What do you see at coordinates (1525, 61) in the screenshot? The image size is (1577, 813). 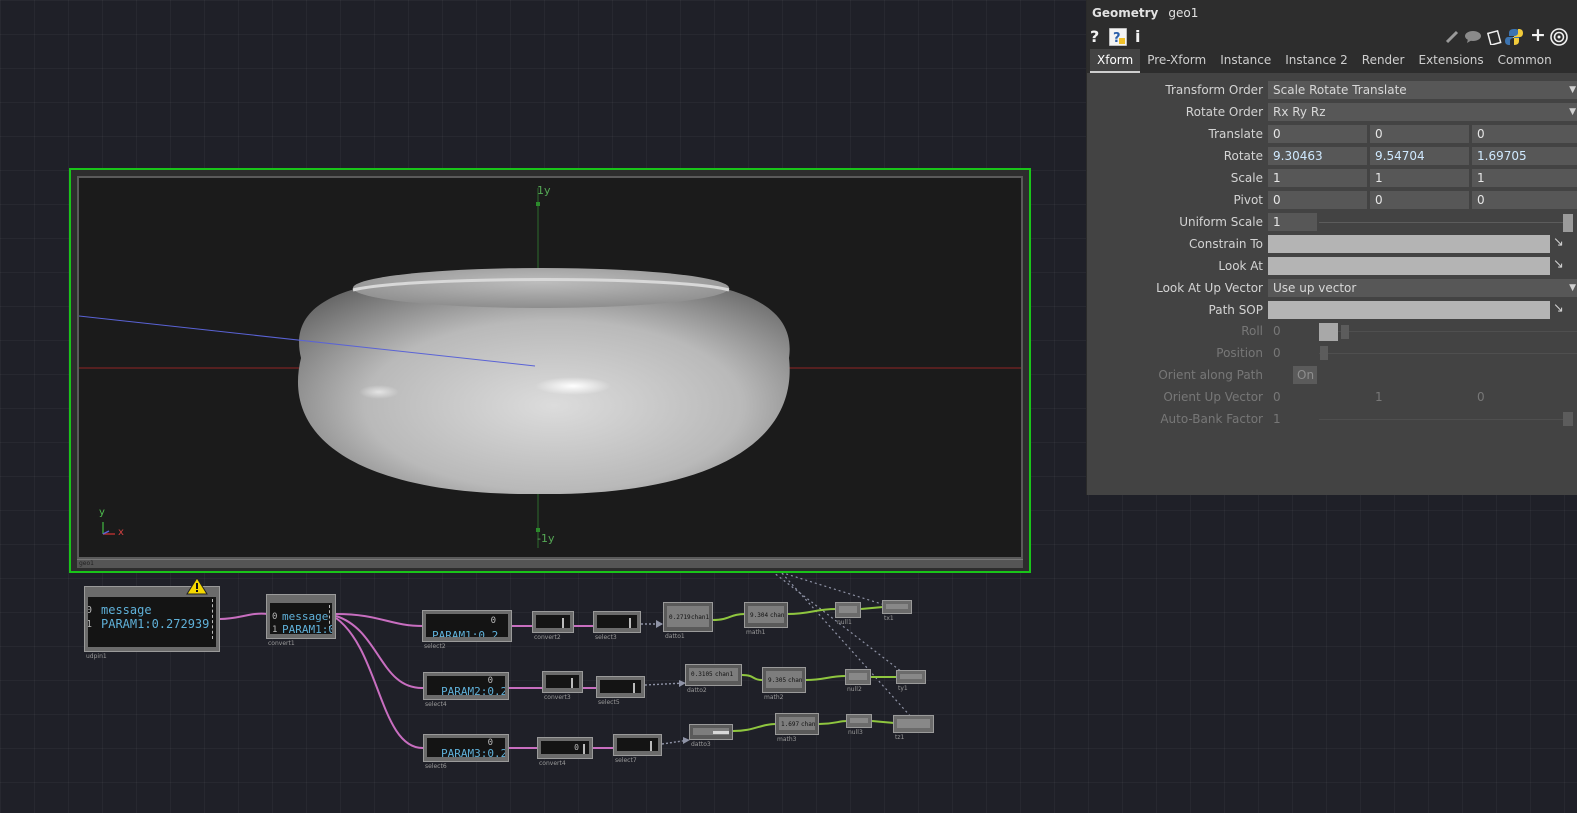 I see `tab-common: Common` at bounding box center [1525, 61].